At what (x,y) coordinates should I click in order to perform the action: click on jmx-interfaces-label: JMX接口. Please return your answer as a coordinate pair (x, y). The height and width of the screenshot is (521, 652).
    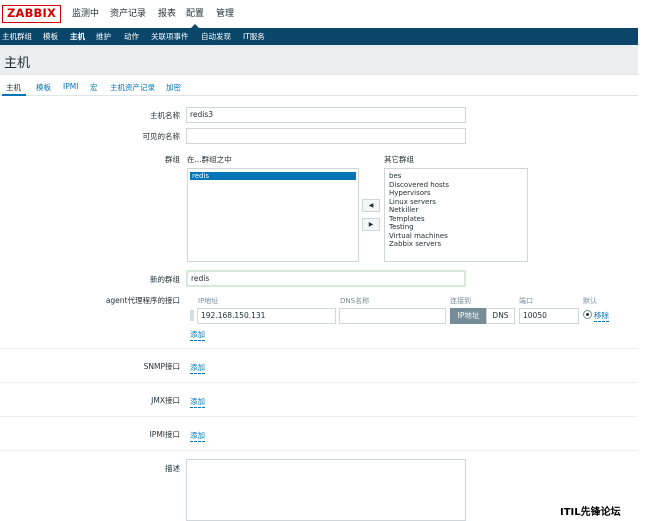
    Looking at the image, I should click on (165, 400).